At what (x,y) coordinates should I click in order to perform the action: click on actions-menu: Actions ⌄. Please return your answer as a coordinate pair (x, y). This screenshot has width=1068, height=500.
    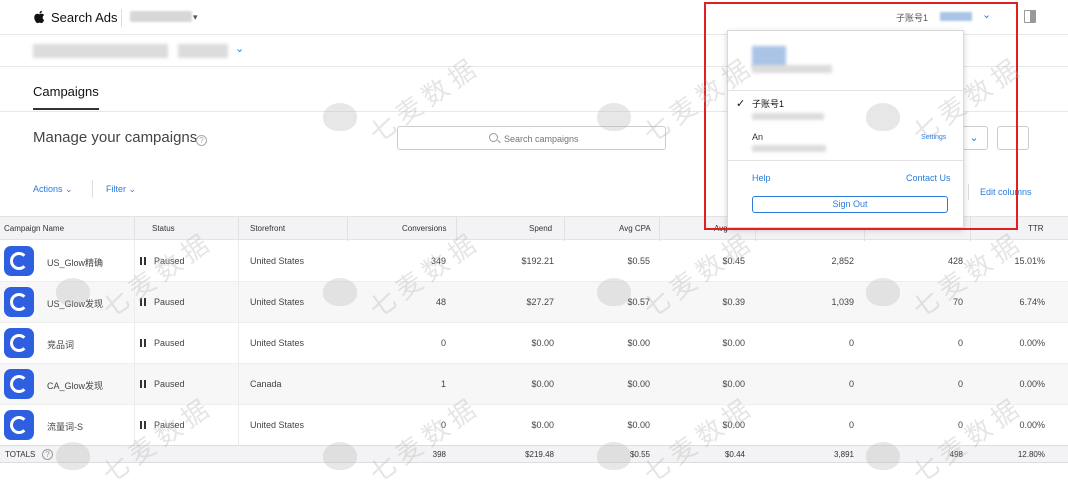
    Looking at the image, I should click on (53, 189).